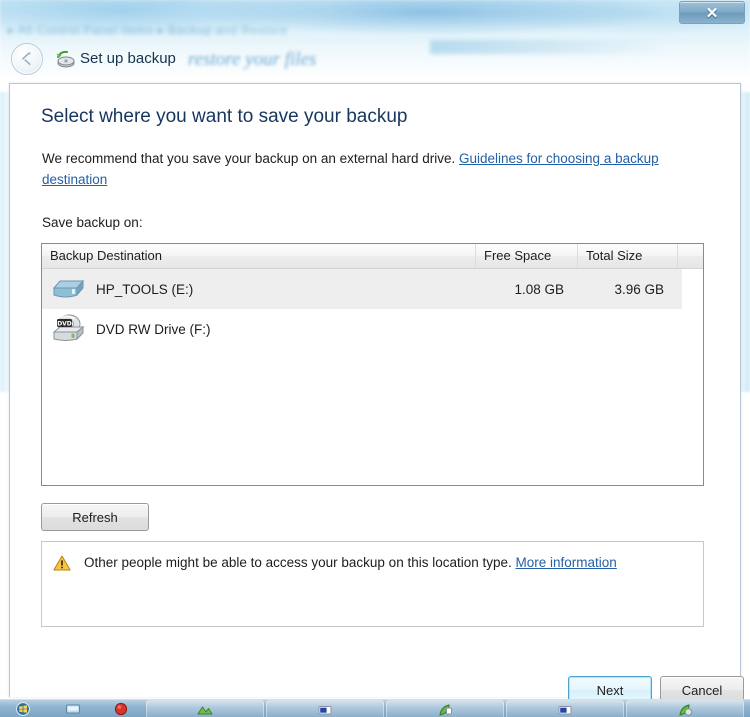 This screenshot has height=717, width=750. I want to click on destination-name: HP_TOOLS (E:), so click(145, 289).